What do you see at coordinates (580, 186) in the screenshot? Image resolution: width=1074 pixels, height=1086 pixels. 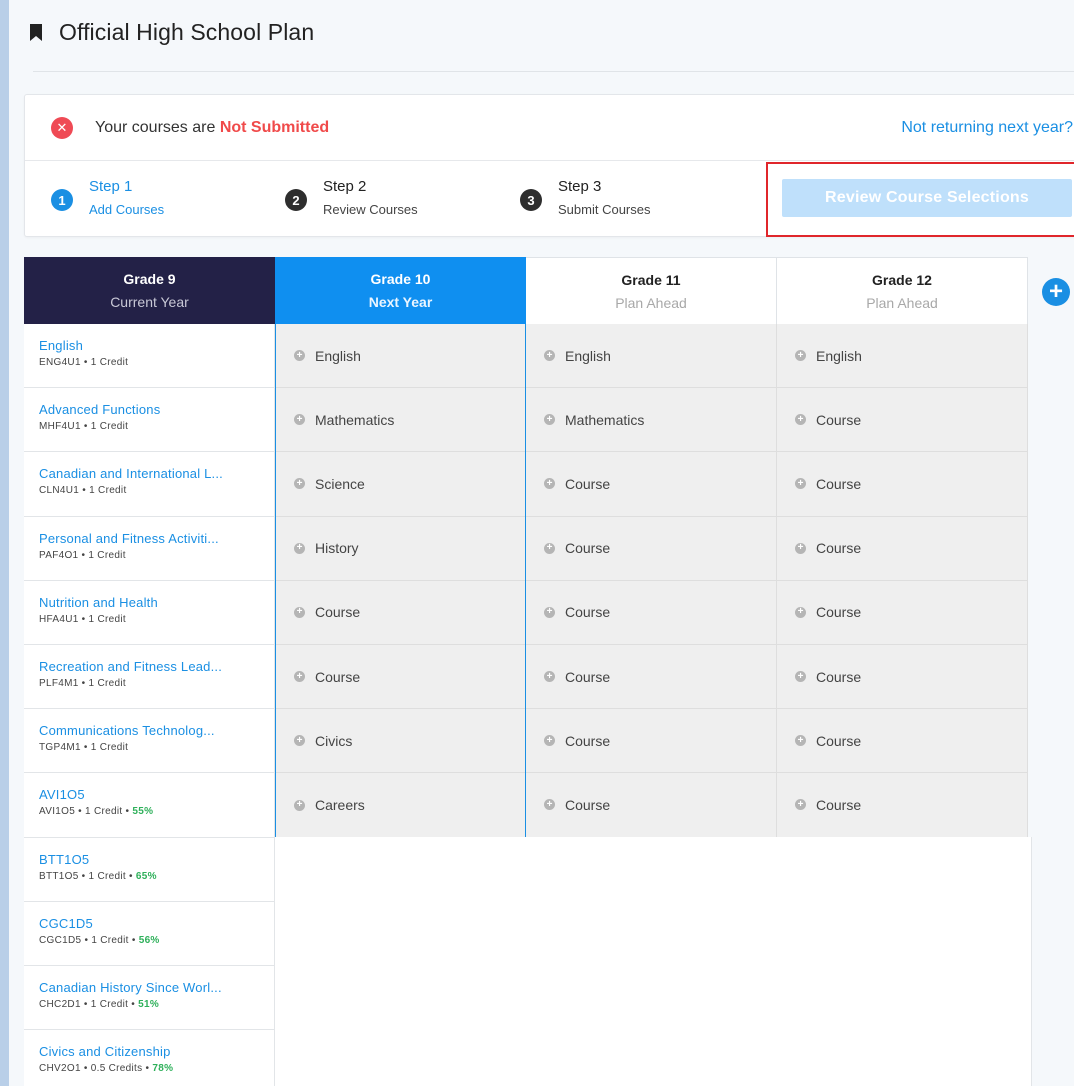 I see `step-3-title: Step 3` at bounding box center [580, 186].